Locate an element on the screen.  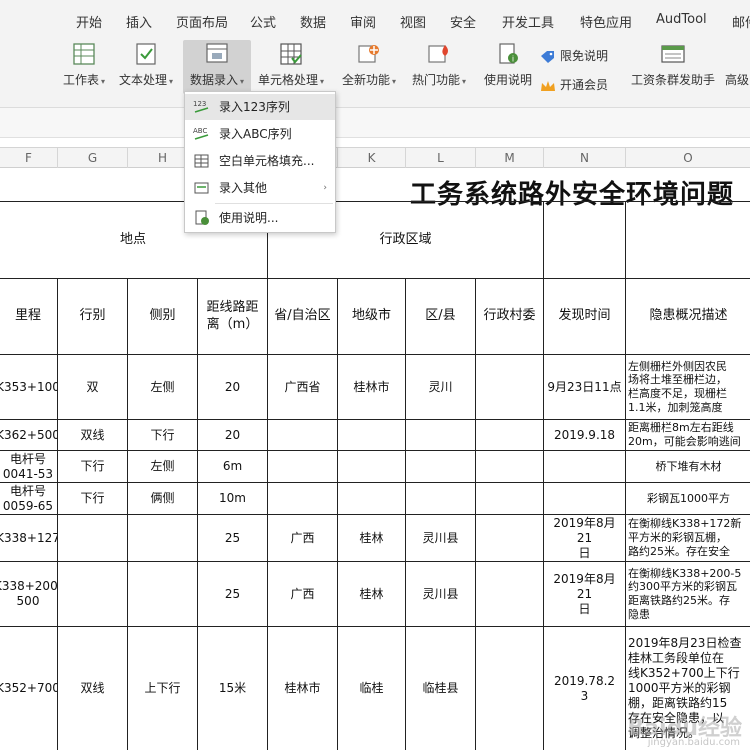
data-entry-button: 数据录入 ▾ is located at coordinates (217, 67).